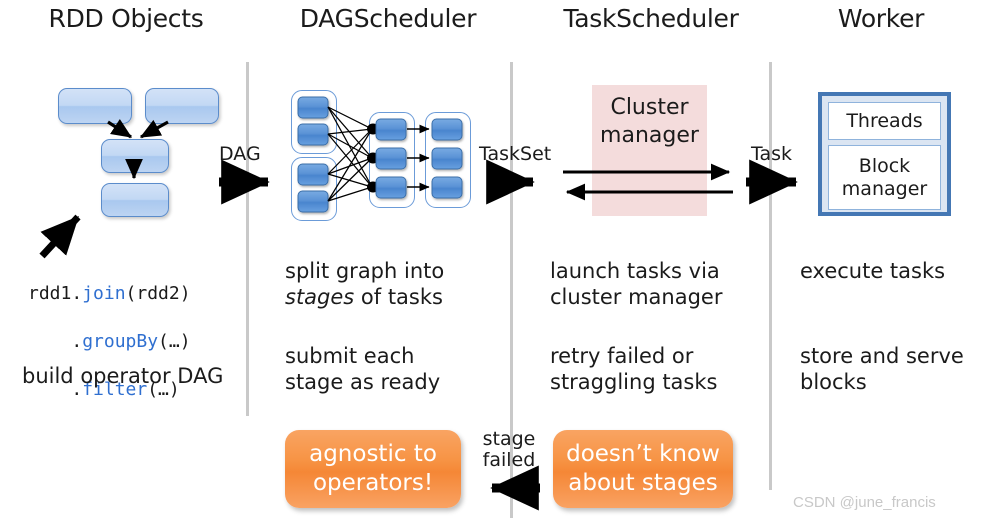 The width and height of the screenshot is (994, 524). Describe the element at coordinates (373, 469) in the screenshot. I see `callout-agnostic-to-operators: agnostic to operators!` at that location.